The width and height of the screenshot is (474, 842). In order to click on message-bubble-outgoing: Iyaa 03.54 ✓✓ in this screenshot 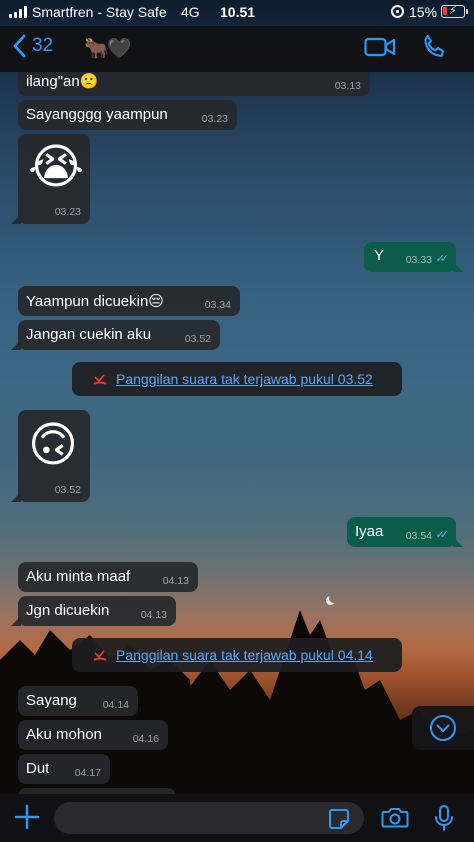, I will do `click(405, 532)`.